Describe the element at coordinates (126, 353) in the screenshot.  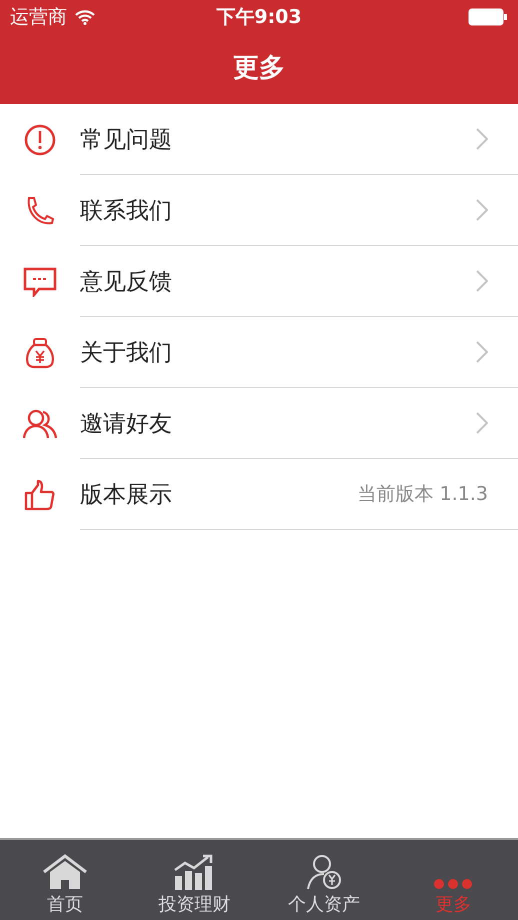
I see `menu-label: 关于我们` at that location.